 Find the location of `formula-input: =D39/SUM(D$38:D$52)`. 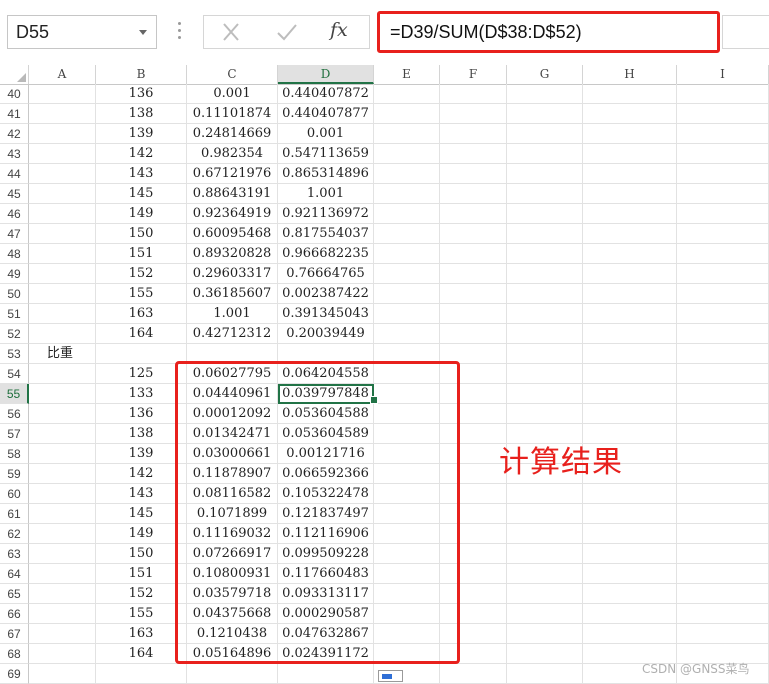

formula-input: =D39/SUM(D$38:D$52) is located at coordinates (548, 32).